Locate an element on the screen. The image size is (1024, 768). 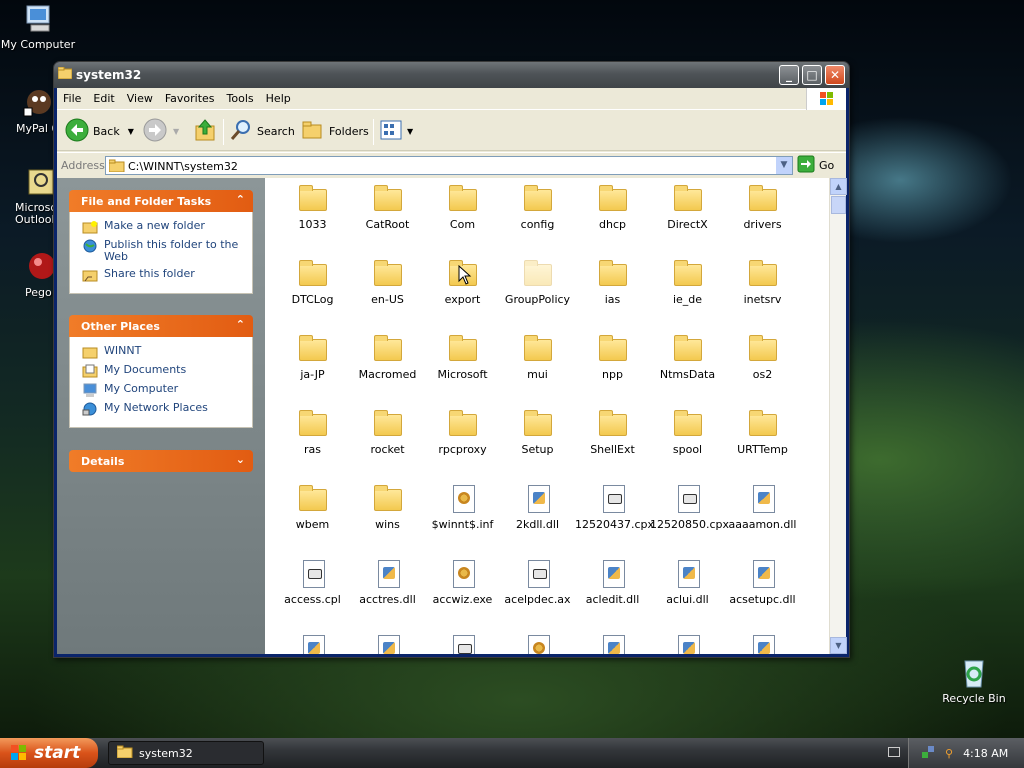
file-item: wbem is located at coordinates (312, 507).